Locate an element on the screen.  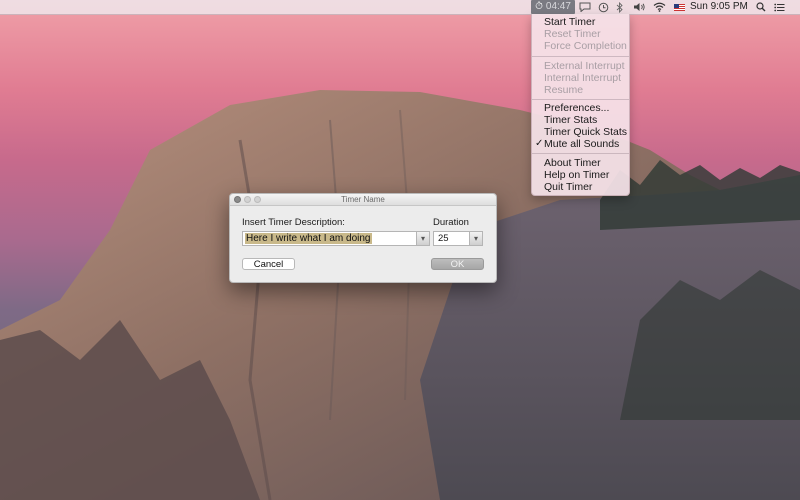
close-window-button is located at coordinates (237, 199).